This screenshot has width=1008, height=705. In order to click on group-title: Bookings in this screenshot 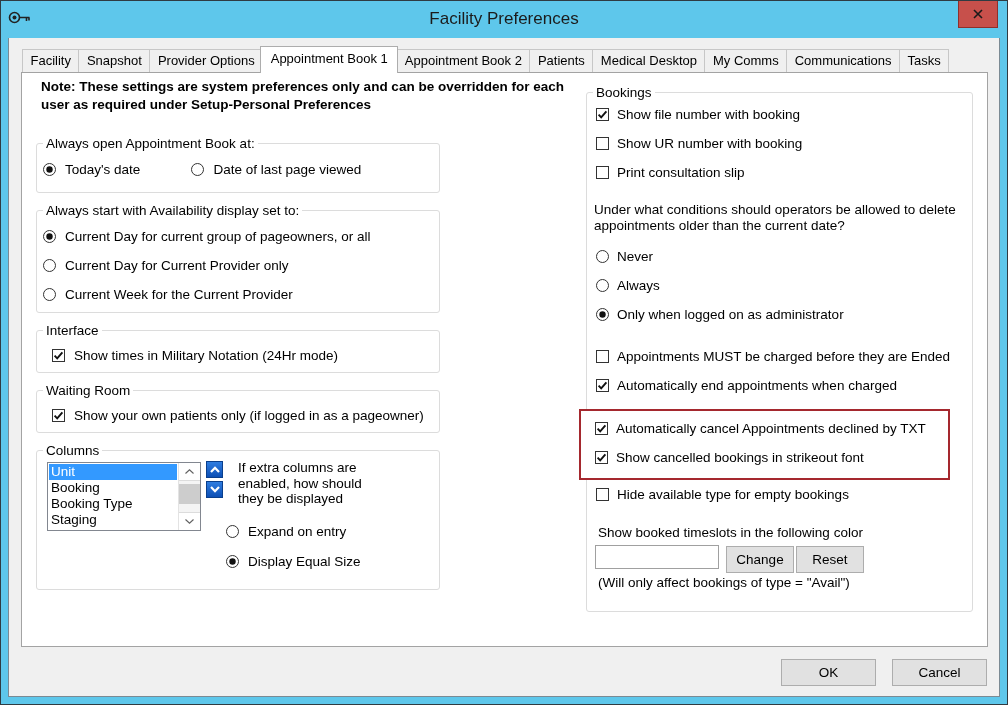, I will do `click(624, 92)`.